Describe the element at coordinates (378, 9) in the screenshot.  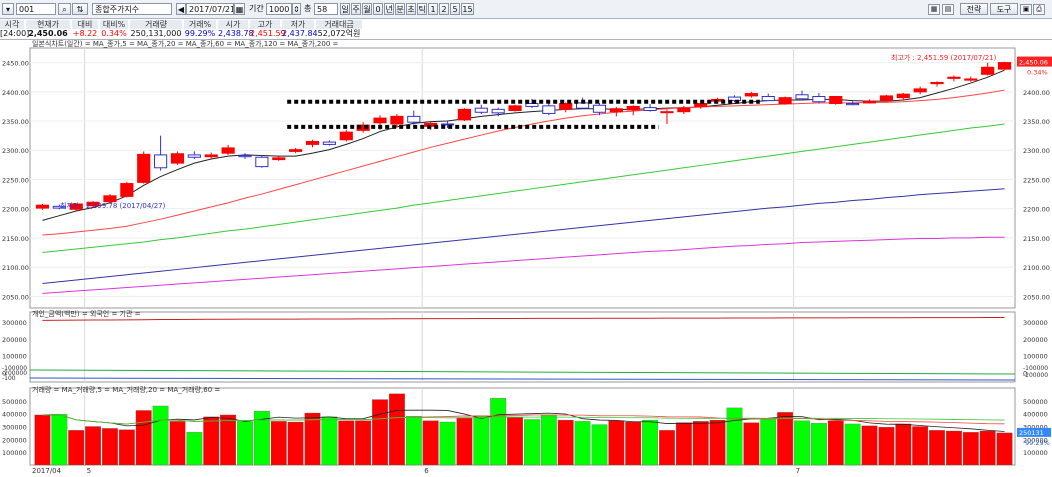
I see `timeframe-button: 0` at that location.